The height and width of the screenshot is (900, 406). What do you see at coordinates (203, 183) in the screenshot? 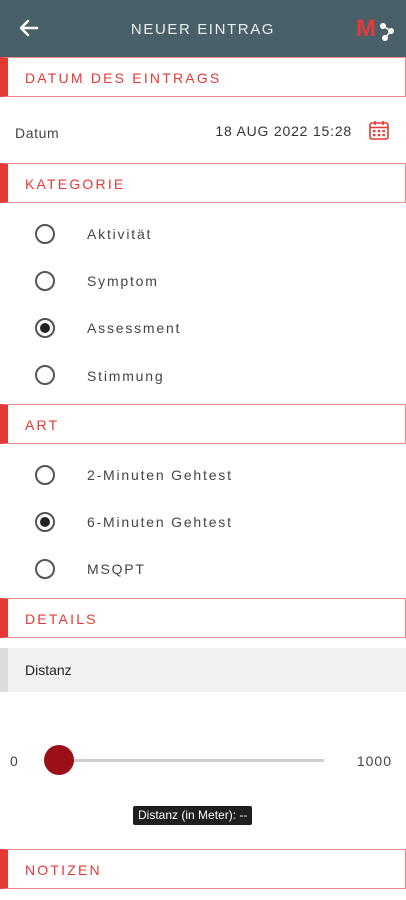
I see `section-header-kategorie: KATEGORIE` at bounding box center [203, 183].